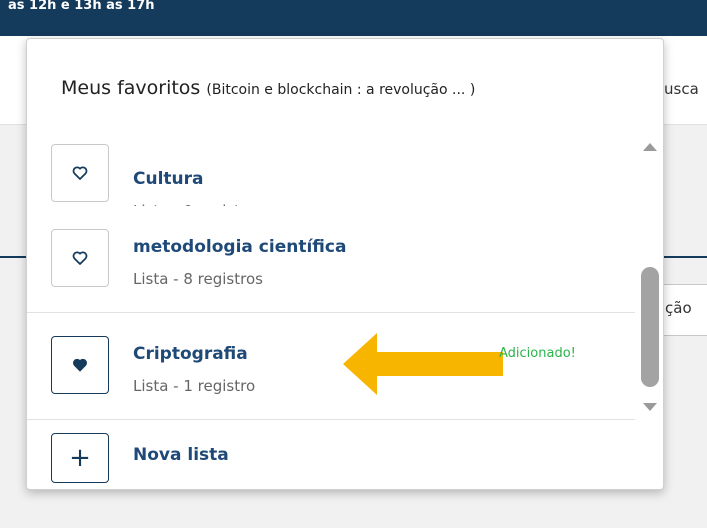  What do you see at coordinates (131, 88) in the screenshot?
I see `favorites-title-text: Meus favoritos` at bounding box center [131, 88].